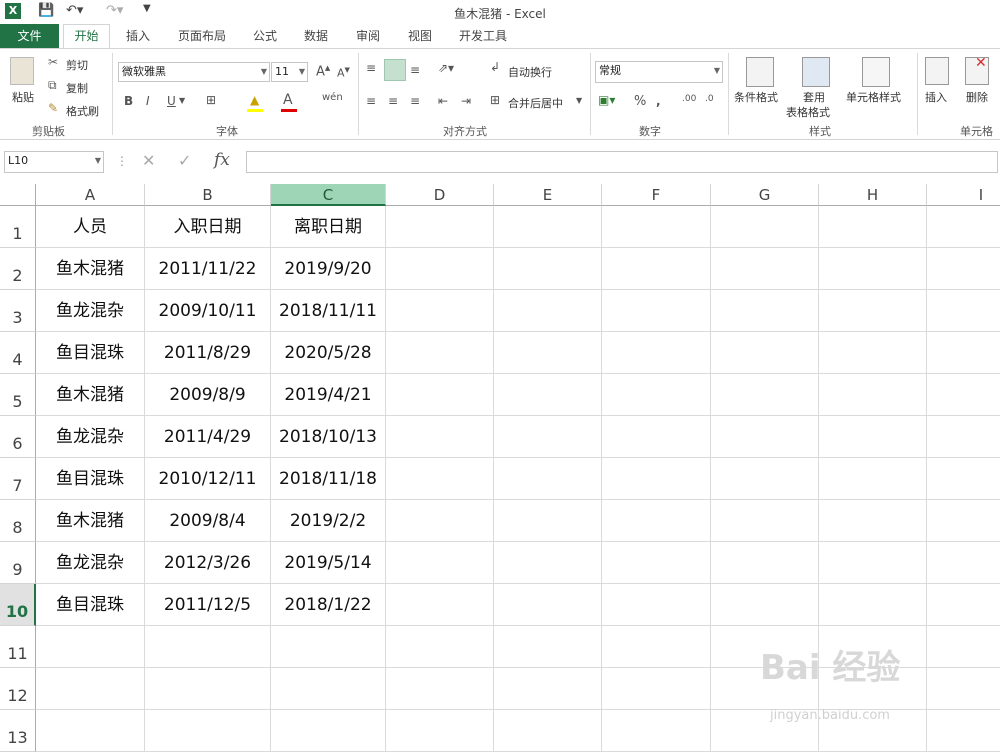 This screenshot has height=752, width=1000. Describe the element at coordinates (90, 311) in the screenshot. I see `cell-a3: 鱼龙混杂` at that location.